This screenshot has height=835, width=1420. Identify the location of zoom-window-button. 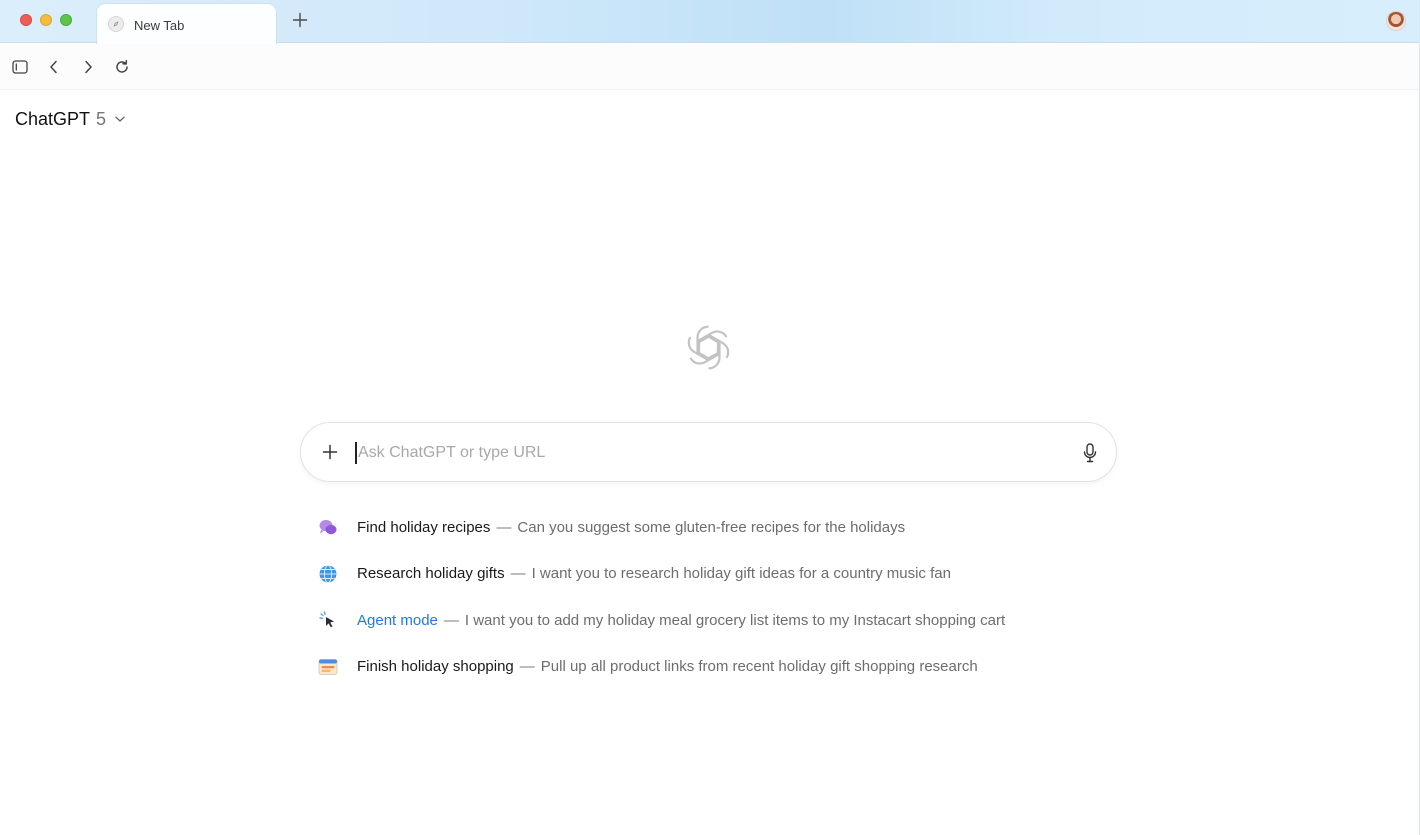
(66, 20).